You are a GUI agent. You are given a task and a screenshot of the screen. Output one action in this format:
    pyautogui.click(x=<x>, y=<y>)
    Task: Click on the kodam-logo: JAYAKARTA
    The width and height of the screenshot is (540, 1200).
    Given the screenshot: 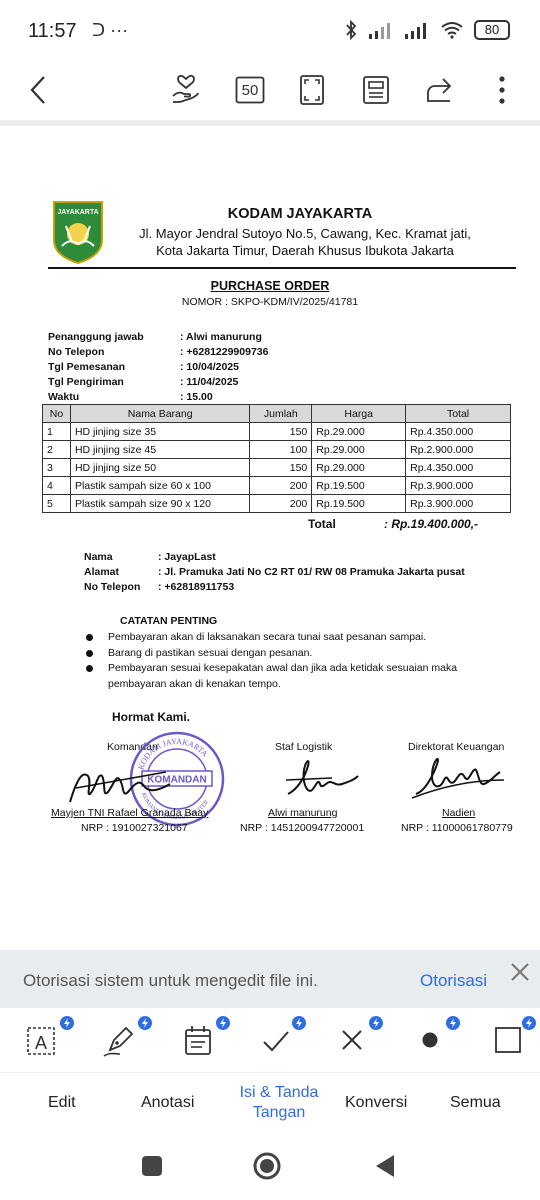 What is the action you would take?
    pyautogui.click(x=78, y=232)
    